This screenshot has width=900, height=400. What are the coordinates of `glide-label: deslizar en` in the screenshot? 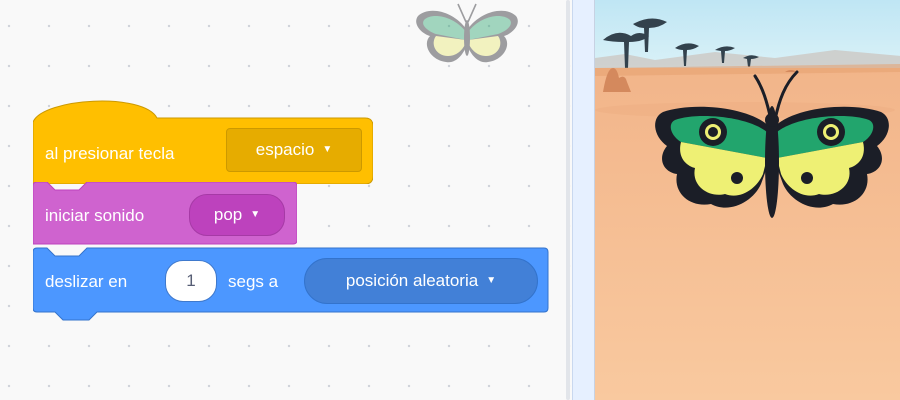 It's located at (86, 281).